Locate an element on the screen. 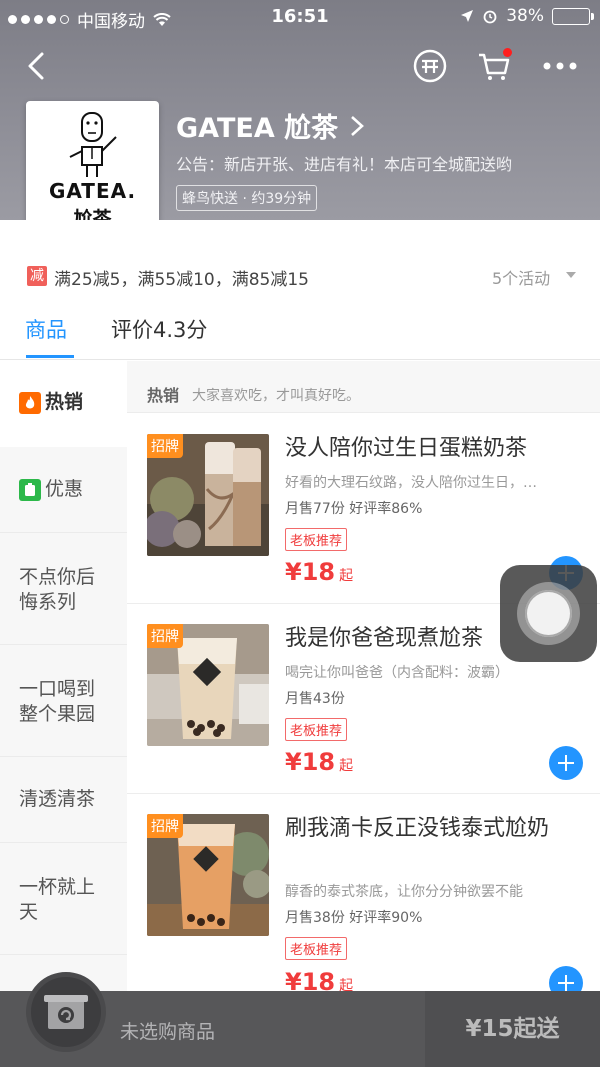  sidebar-item-discount: 优惠 is located at coordinates (63, 490).